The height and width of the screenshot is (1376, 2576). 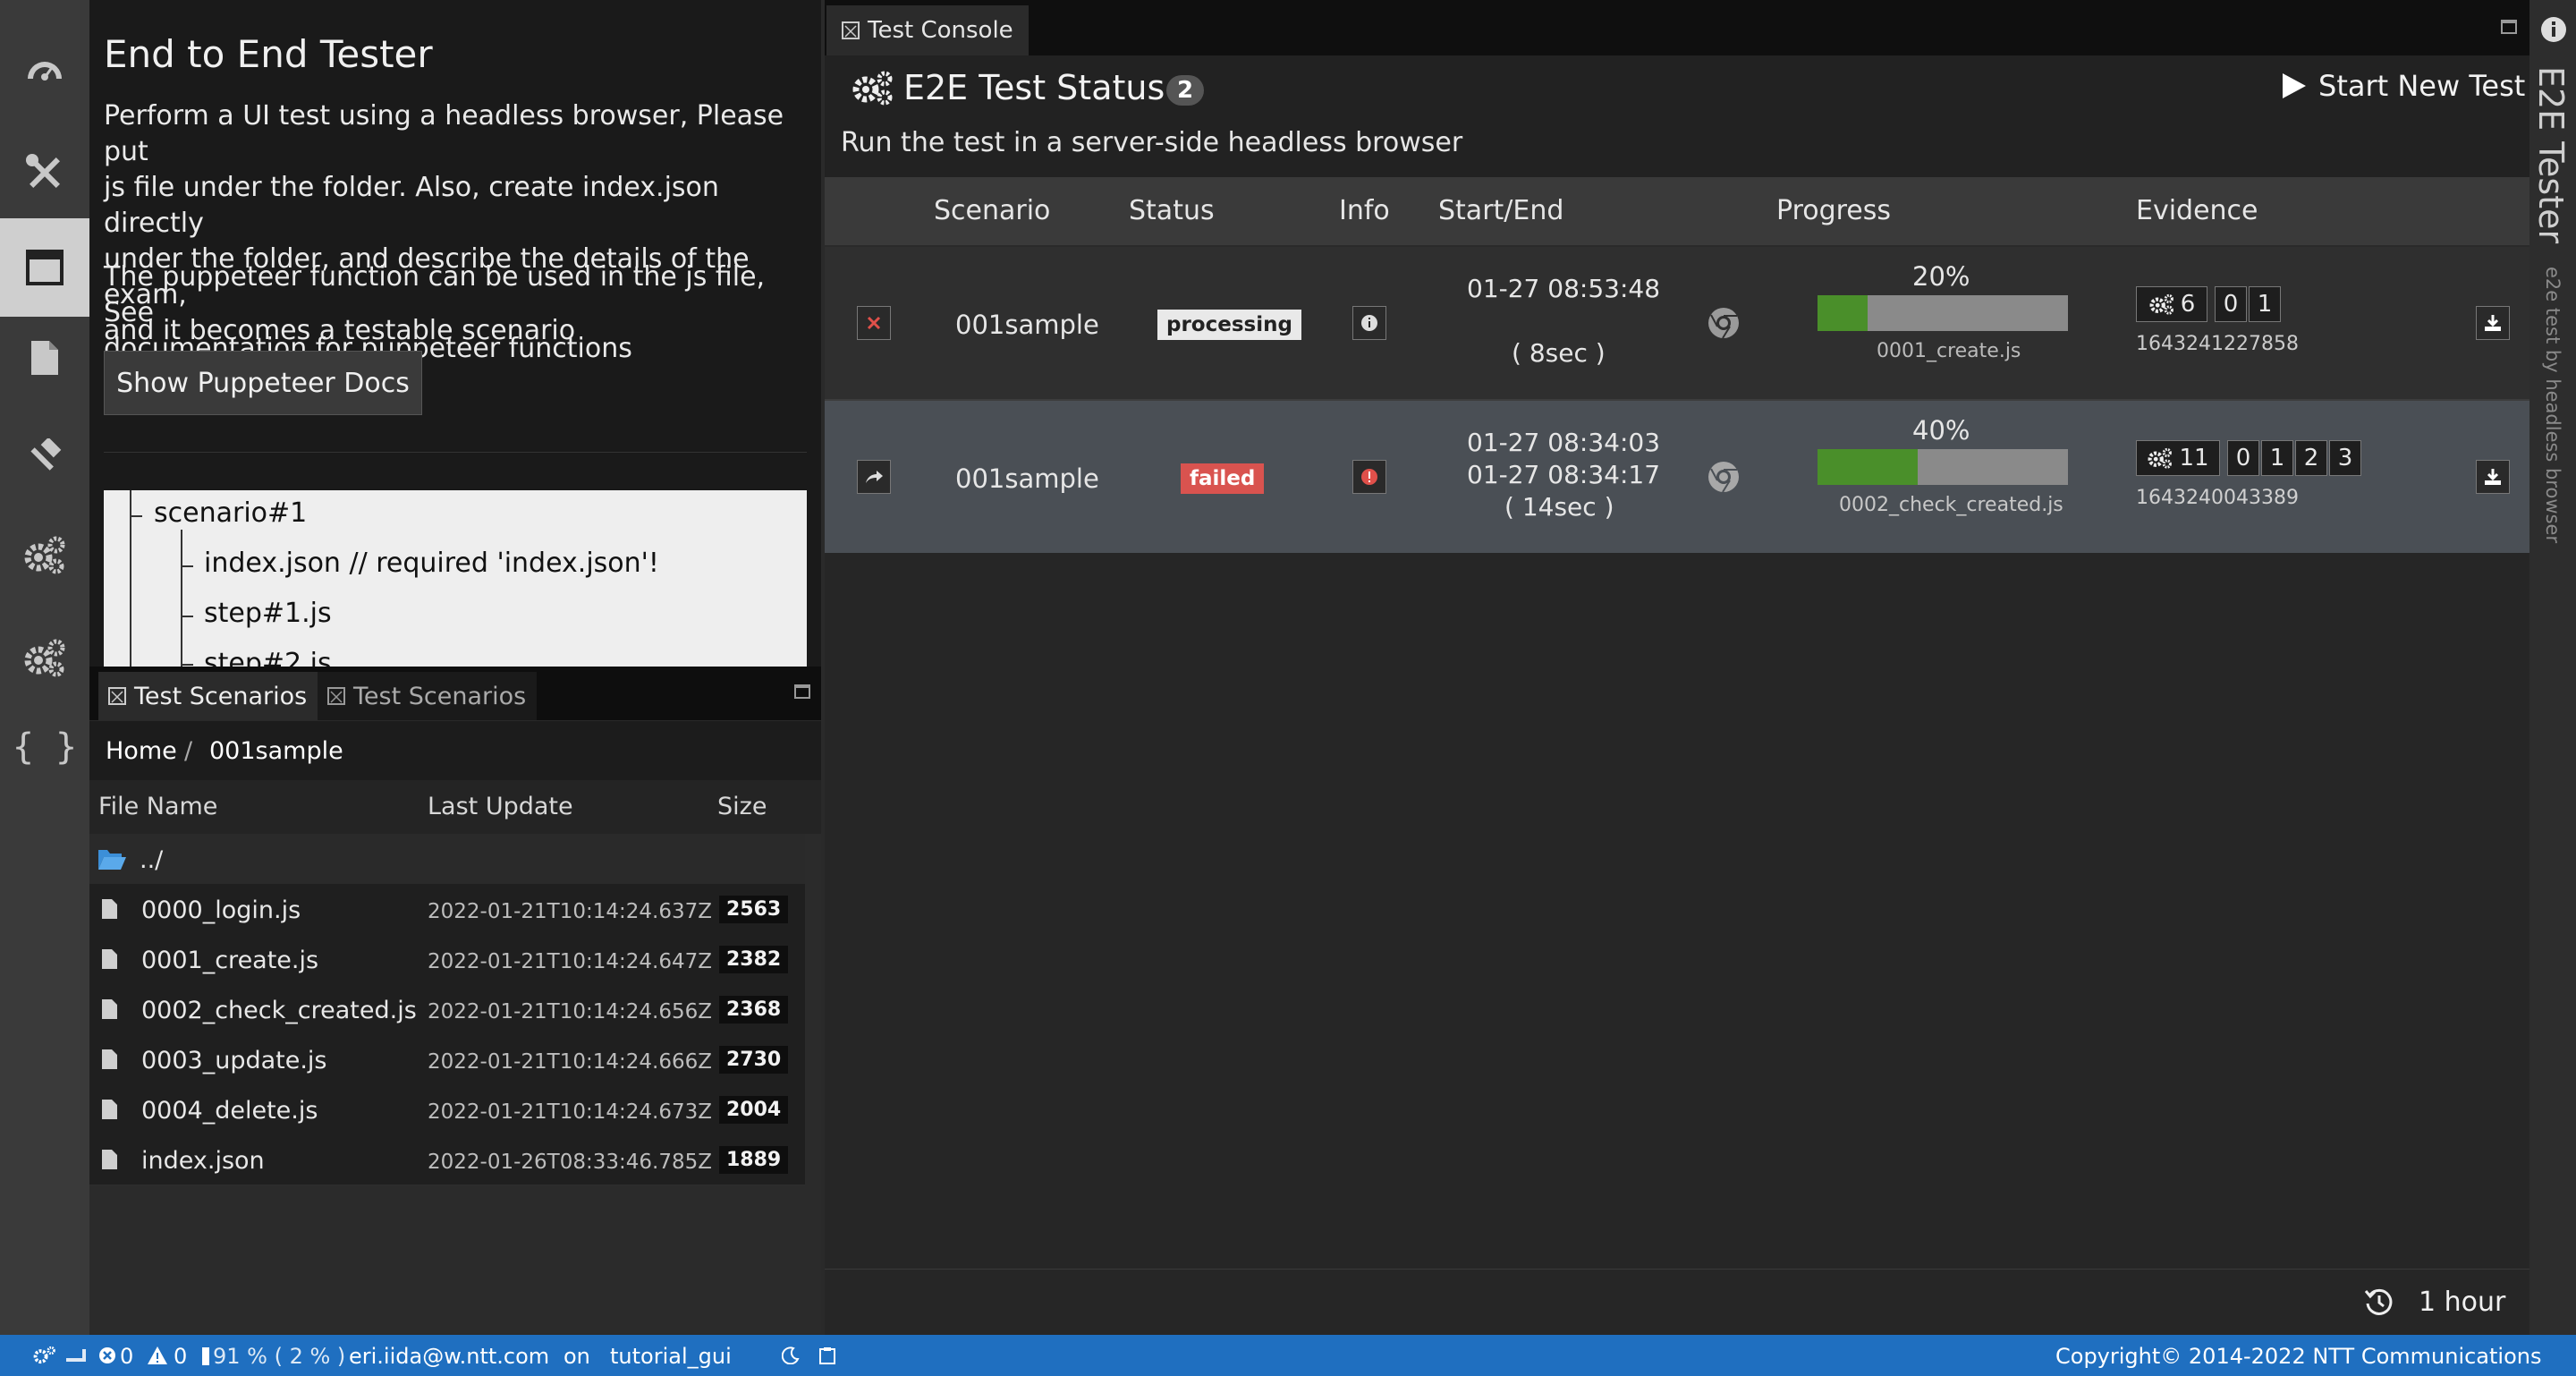 I want to click on progress-fill, so click(x=1868, y=467).